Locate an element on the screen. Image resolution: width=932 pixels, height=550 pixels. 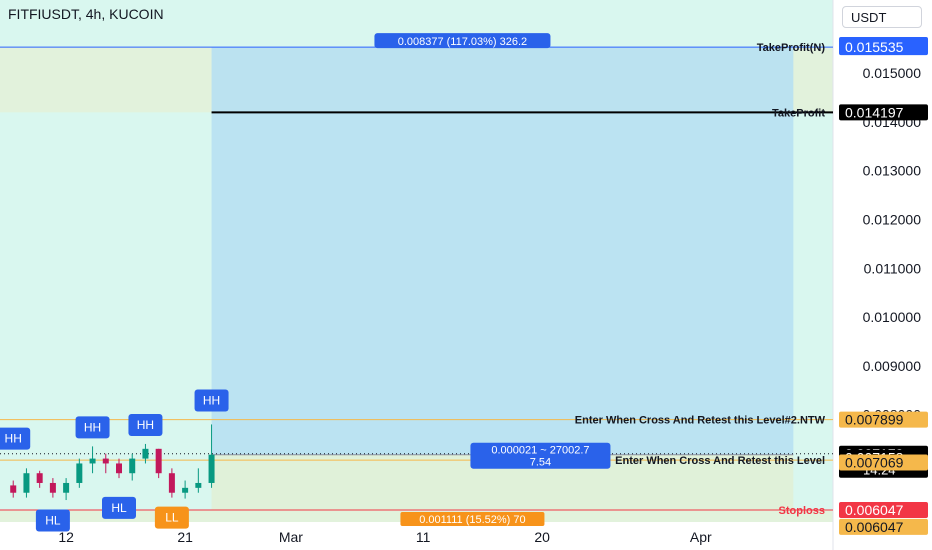
price-tag-text-1: 0.015535 is located at coordinates (874, 47).